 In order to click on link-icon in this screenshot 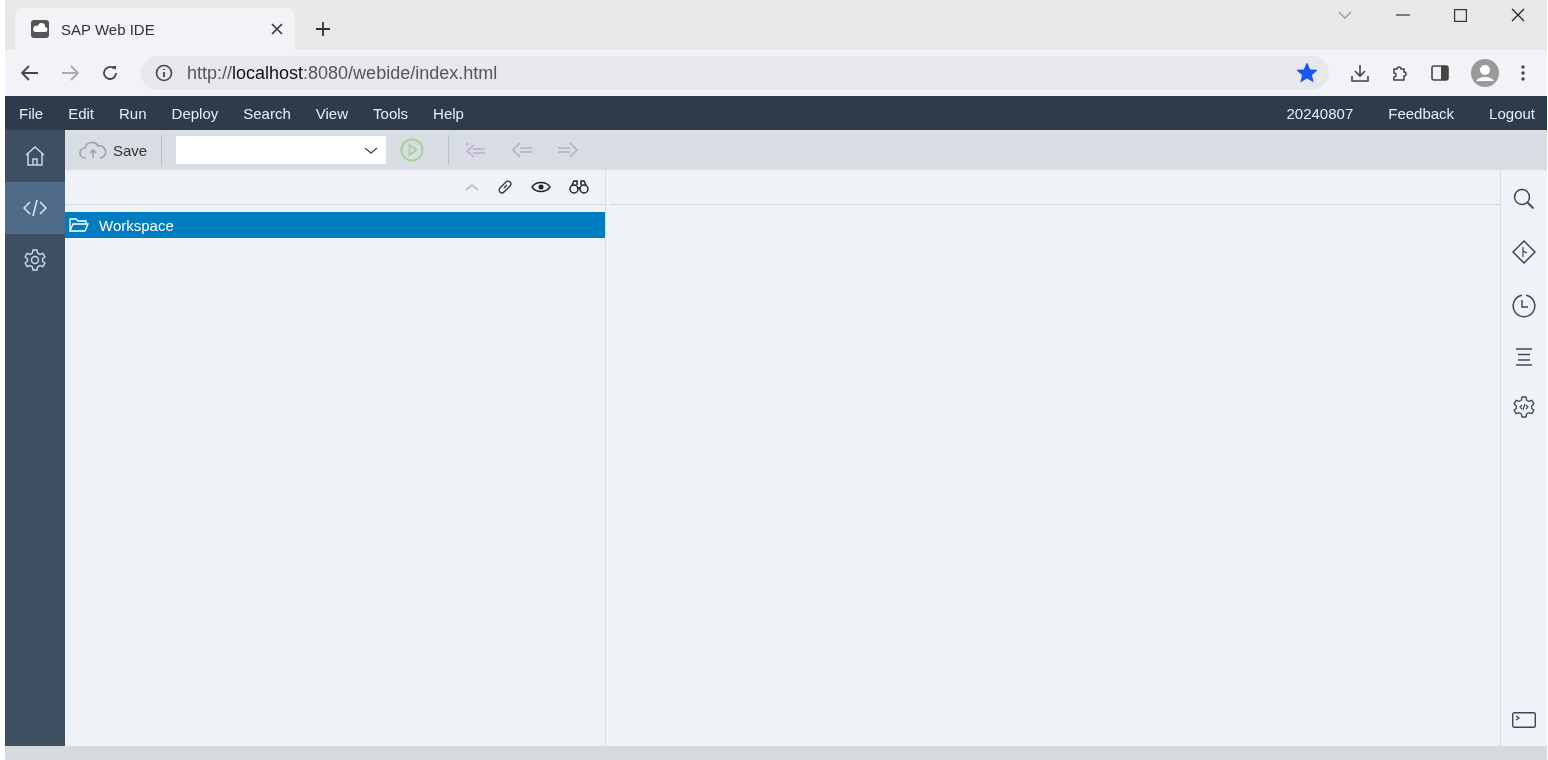, I will do `click(505, 187)`.